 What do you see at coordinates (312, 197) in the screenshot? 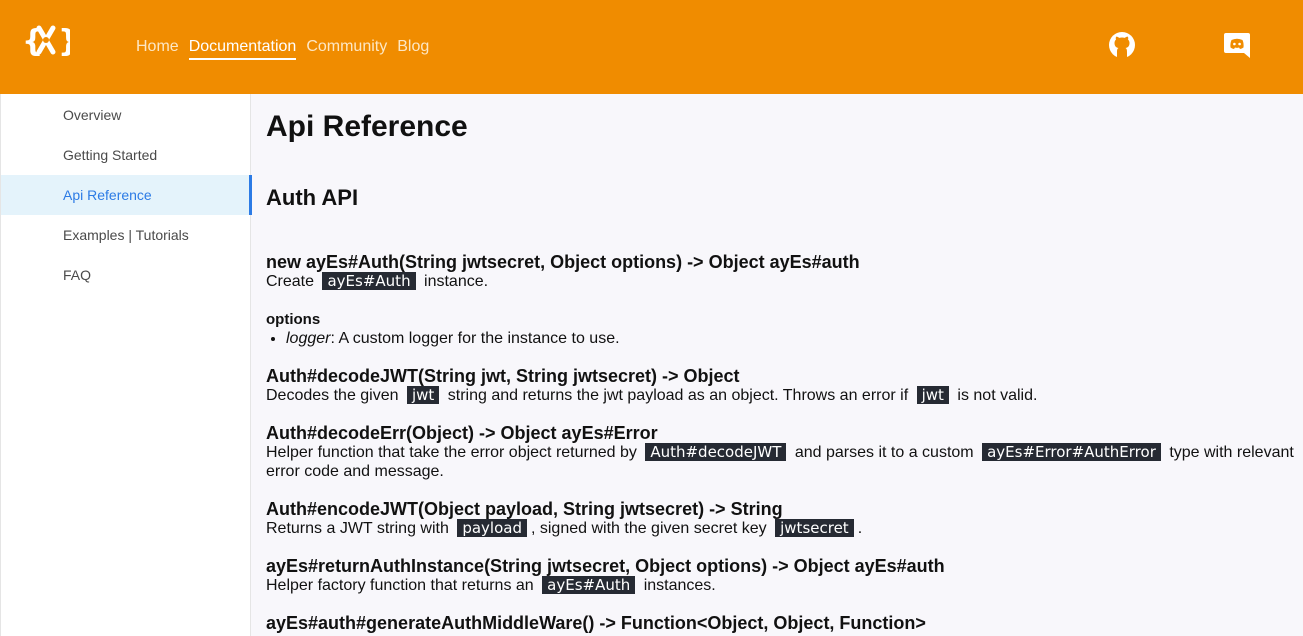
I see `section-heading: Auth API` at bounding box center [312, 197].